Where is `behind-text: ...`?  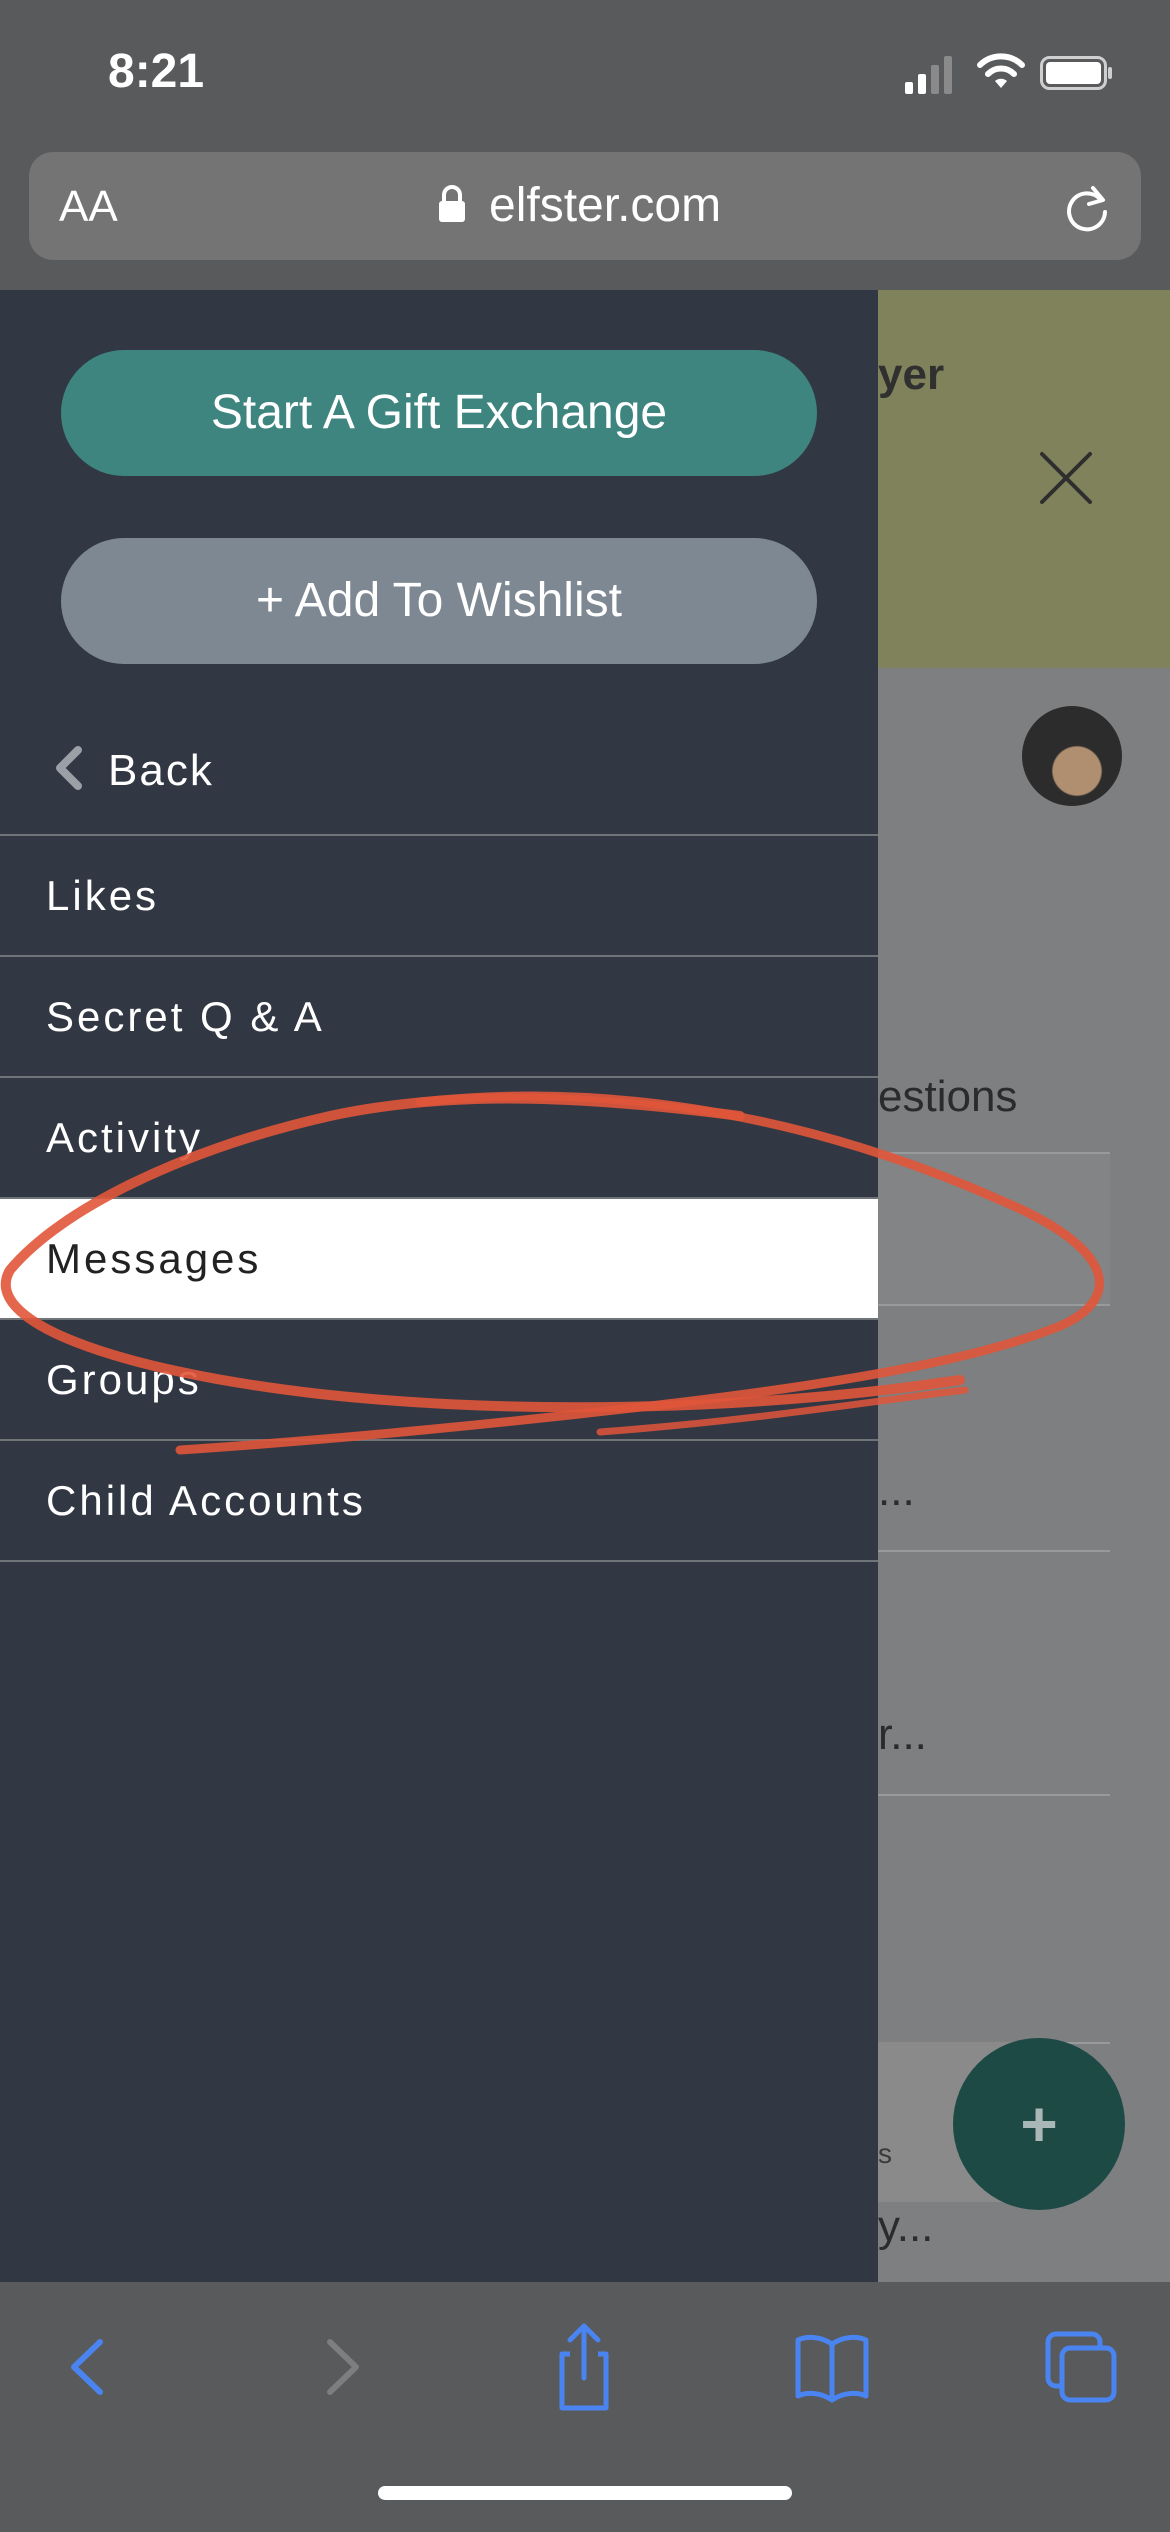 behind-text: ... is located at coordinates (896, 1490).